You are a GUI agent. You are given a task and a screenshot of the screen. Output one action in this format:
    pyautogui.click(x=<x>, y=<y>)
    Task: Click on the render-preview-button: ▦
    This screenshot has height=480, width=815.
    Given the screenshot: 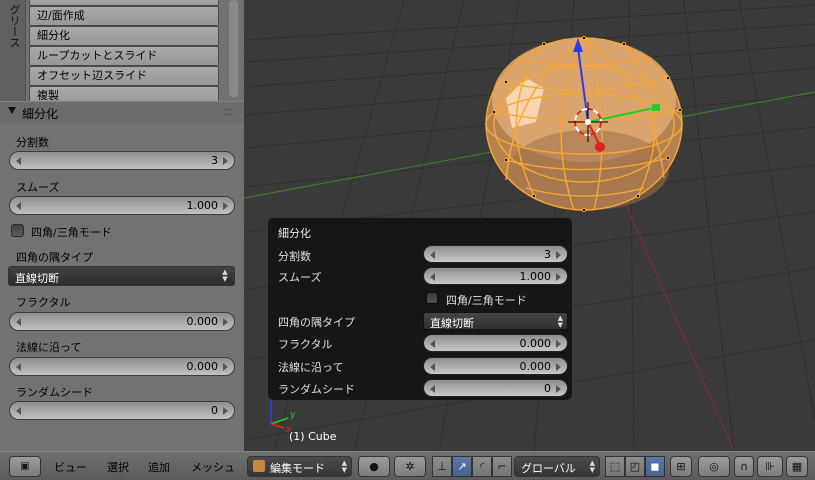 What is the action you would take?
    pyautogui.click(x=797, y=466)
    